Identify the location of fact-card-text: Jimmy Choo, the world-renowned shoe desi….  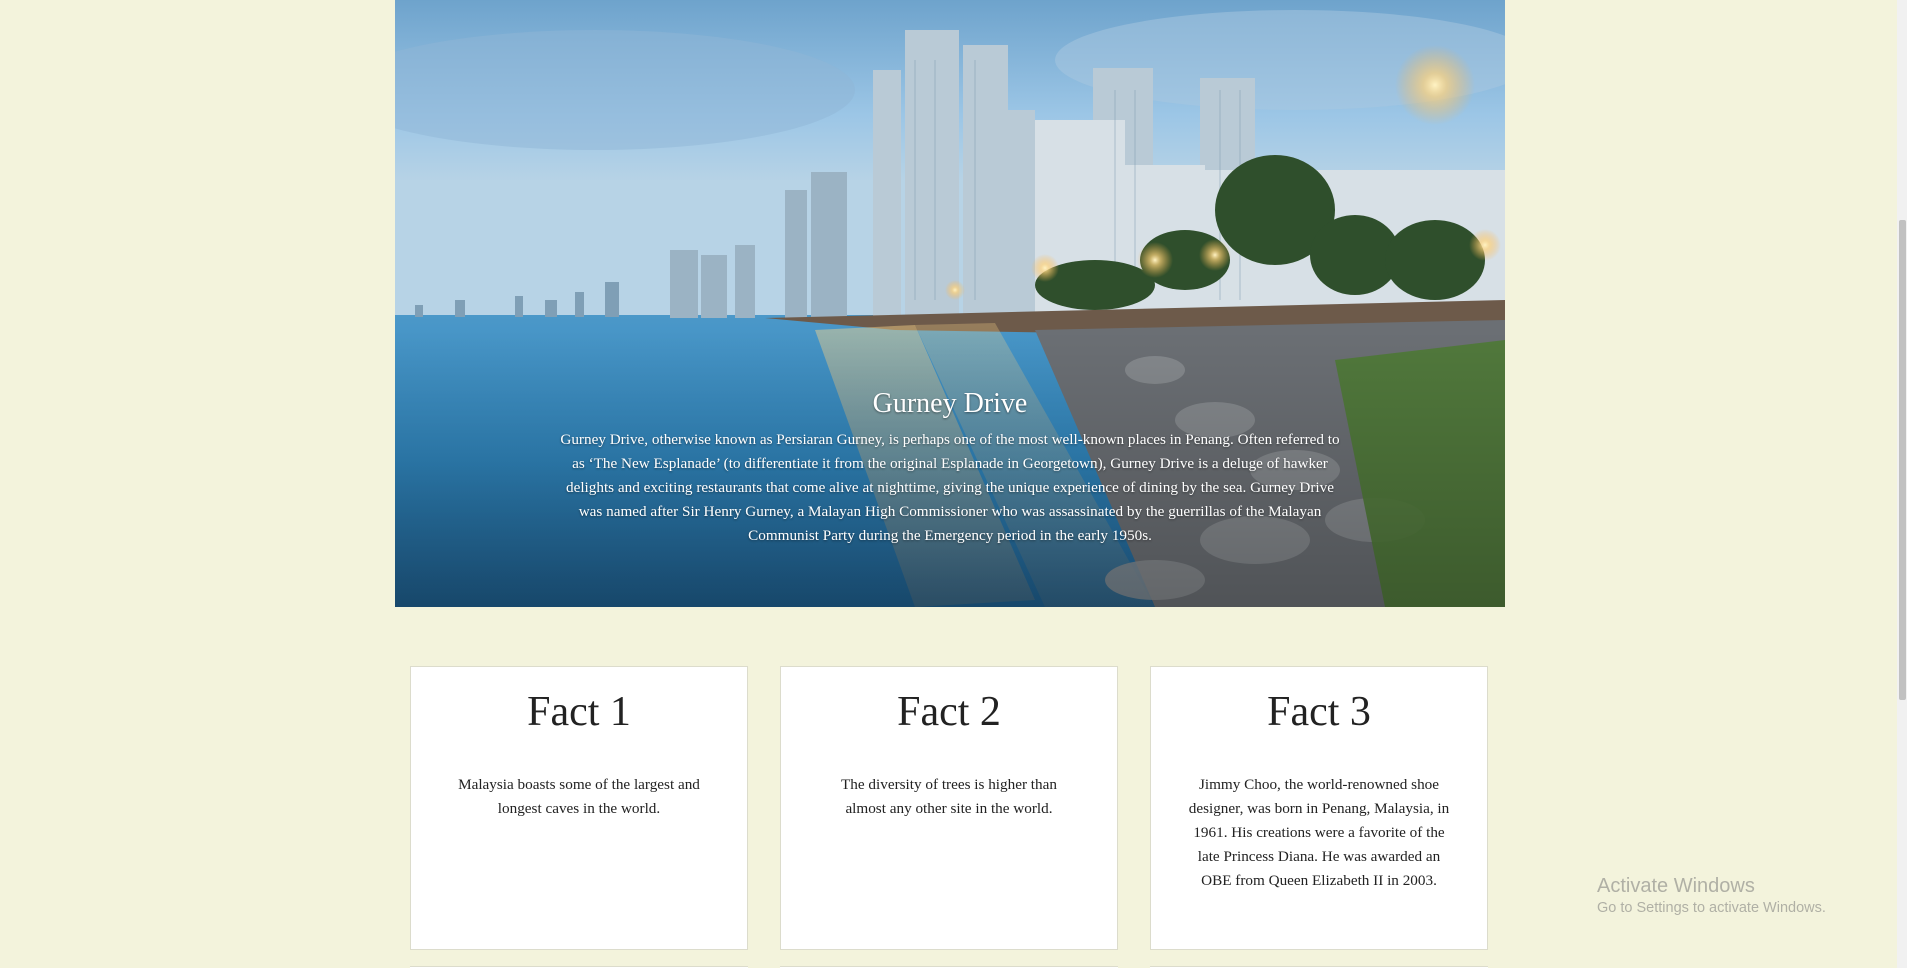
(1319, 832).